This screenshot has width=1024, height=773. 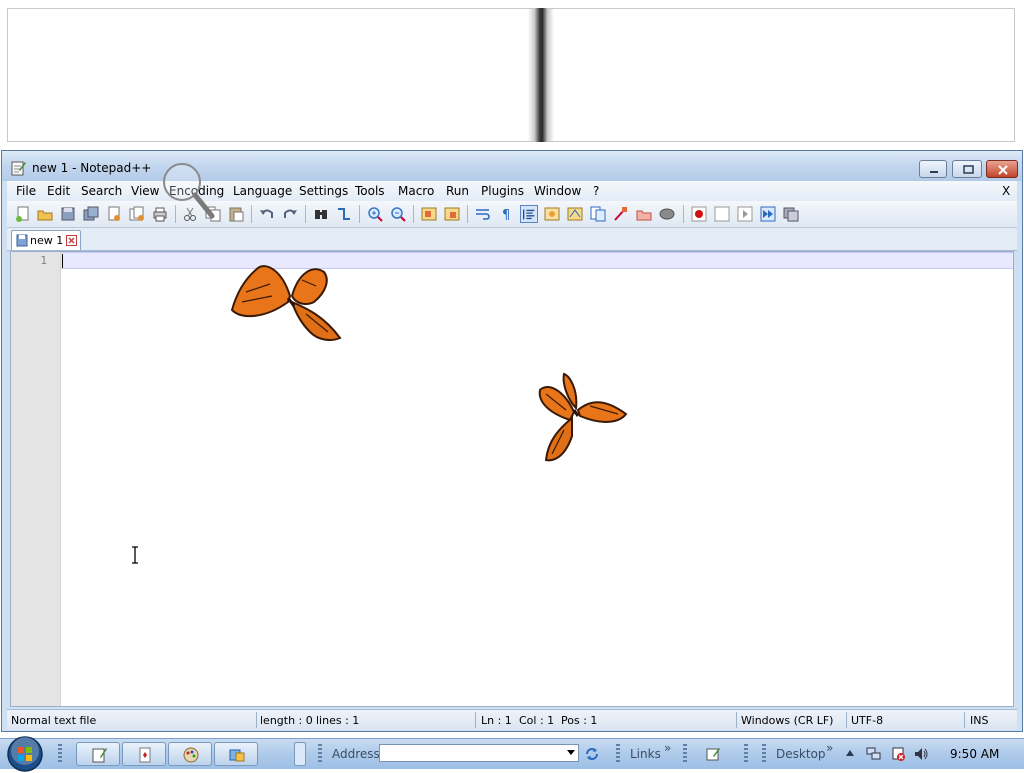 What do you see at coordinates (850, 753) in the screenshot?
I see `show-hidden-icons-icon` at bounding box center [850, 753].